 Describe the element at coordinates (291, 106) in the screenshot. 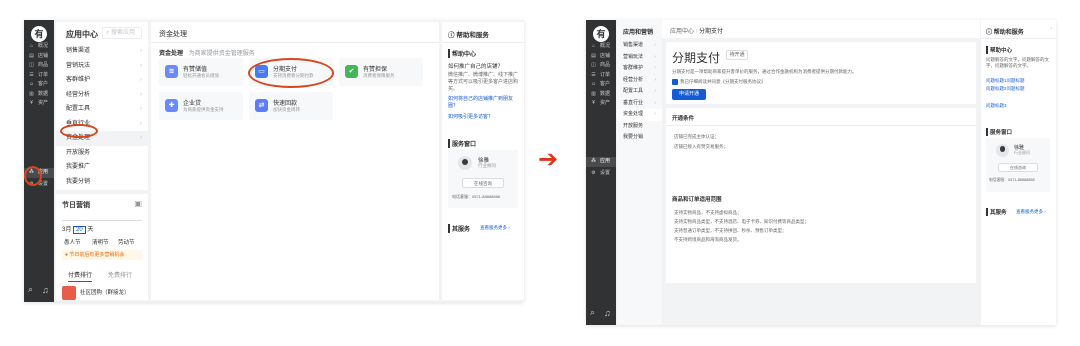

I see `app-card-4: ⇄ 快速回款 加快资金周转` at that location.